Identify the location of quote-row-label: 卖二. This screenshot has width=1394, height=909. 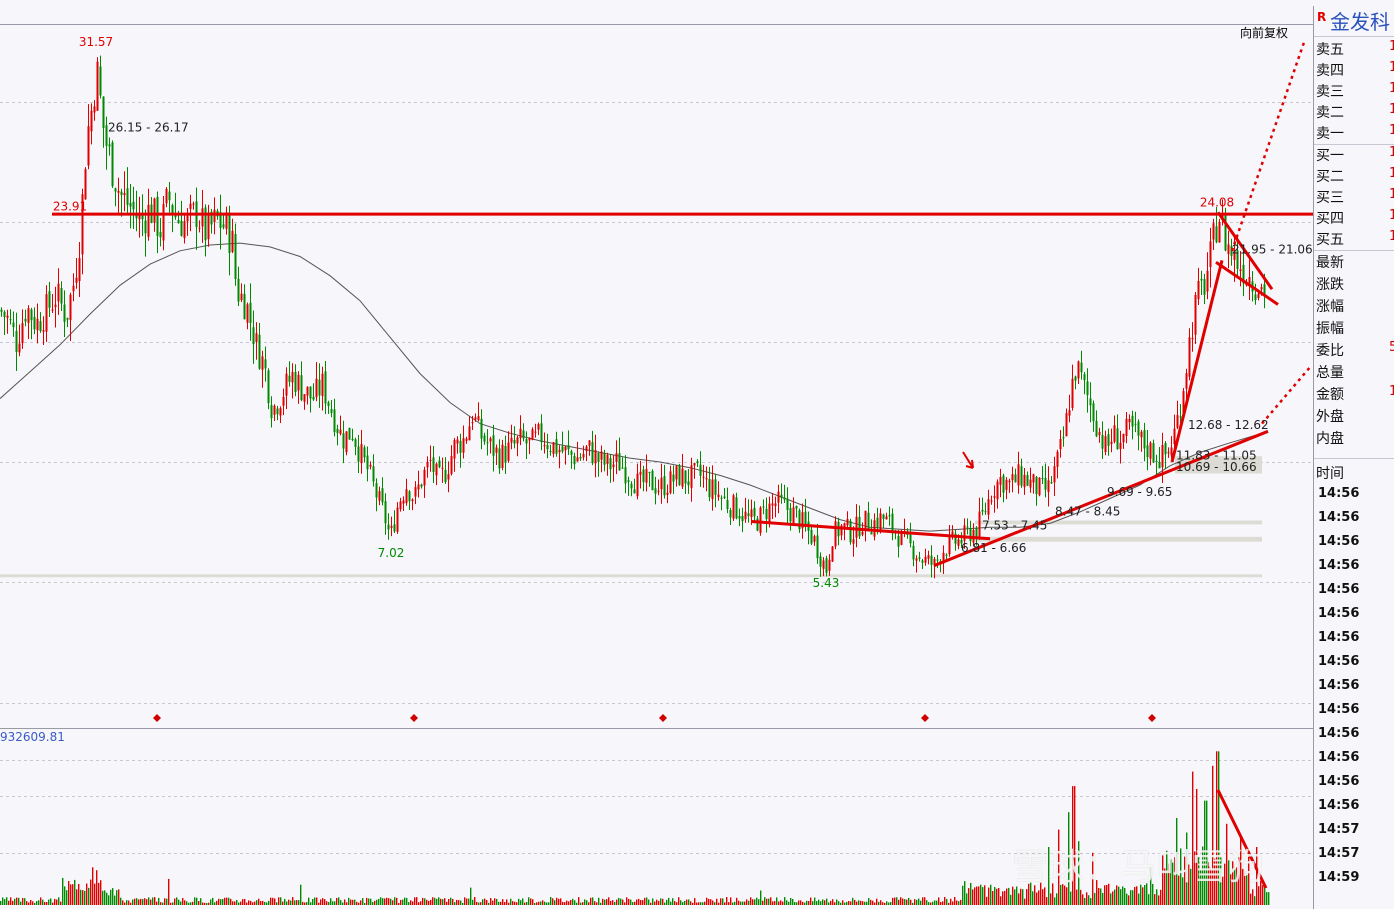
(1330, 112).